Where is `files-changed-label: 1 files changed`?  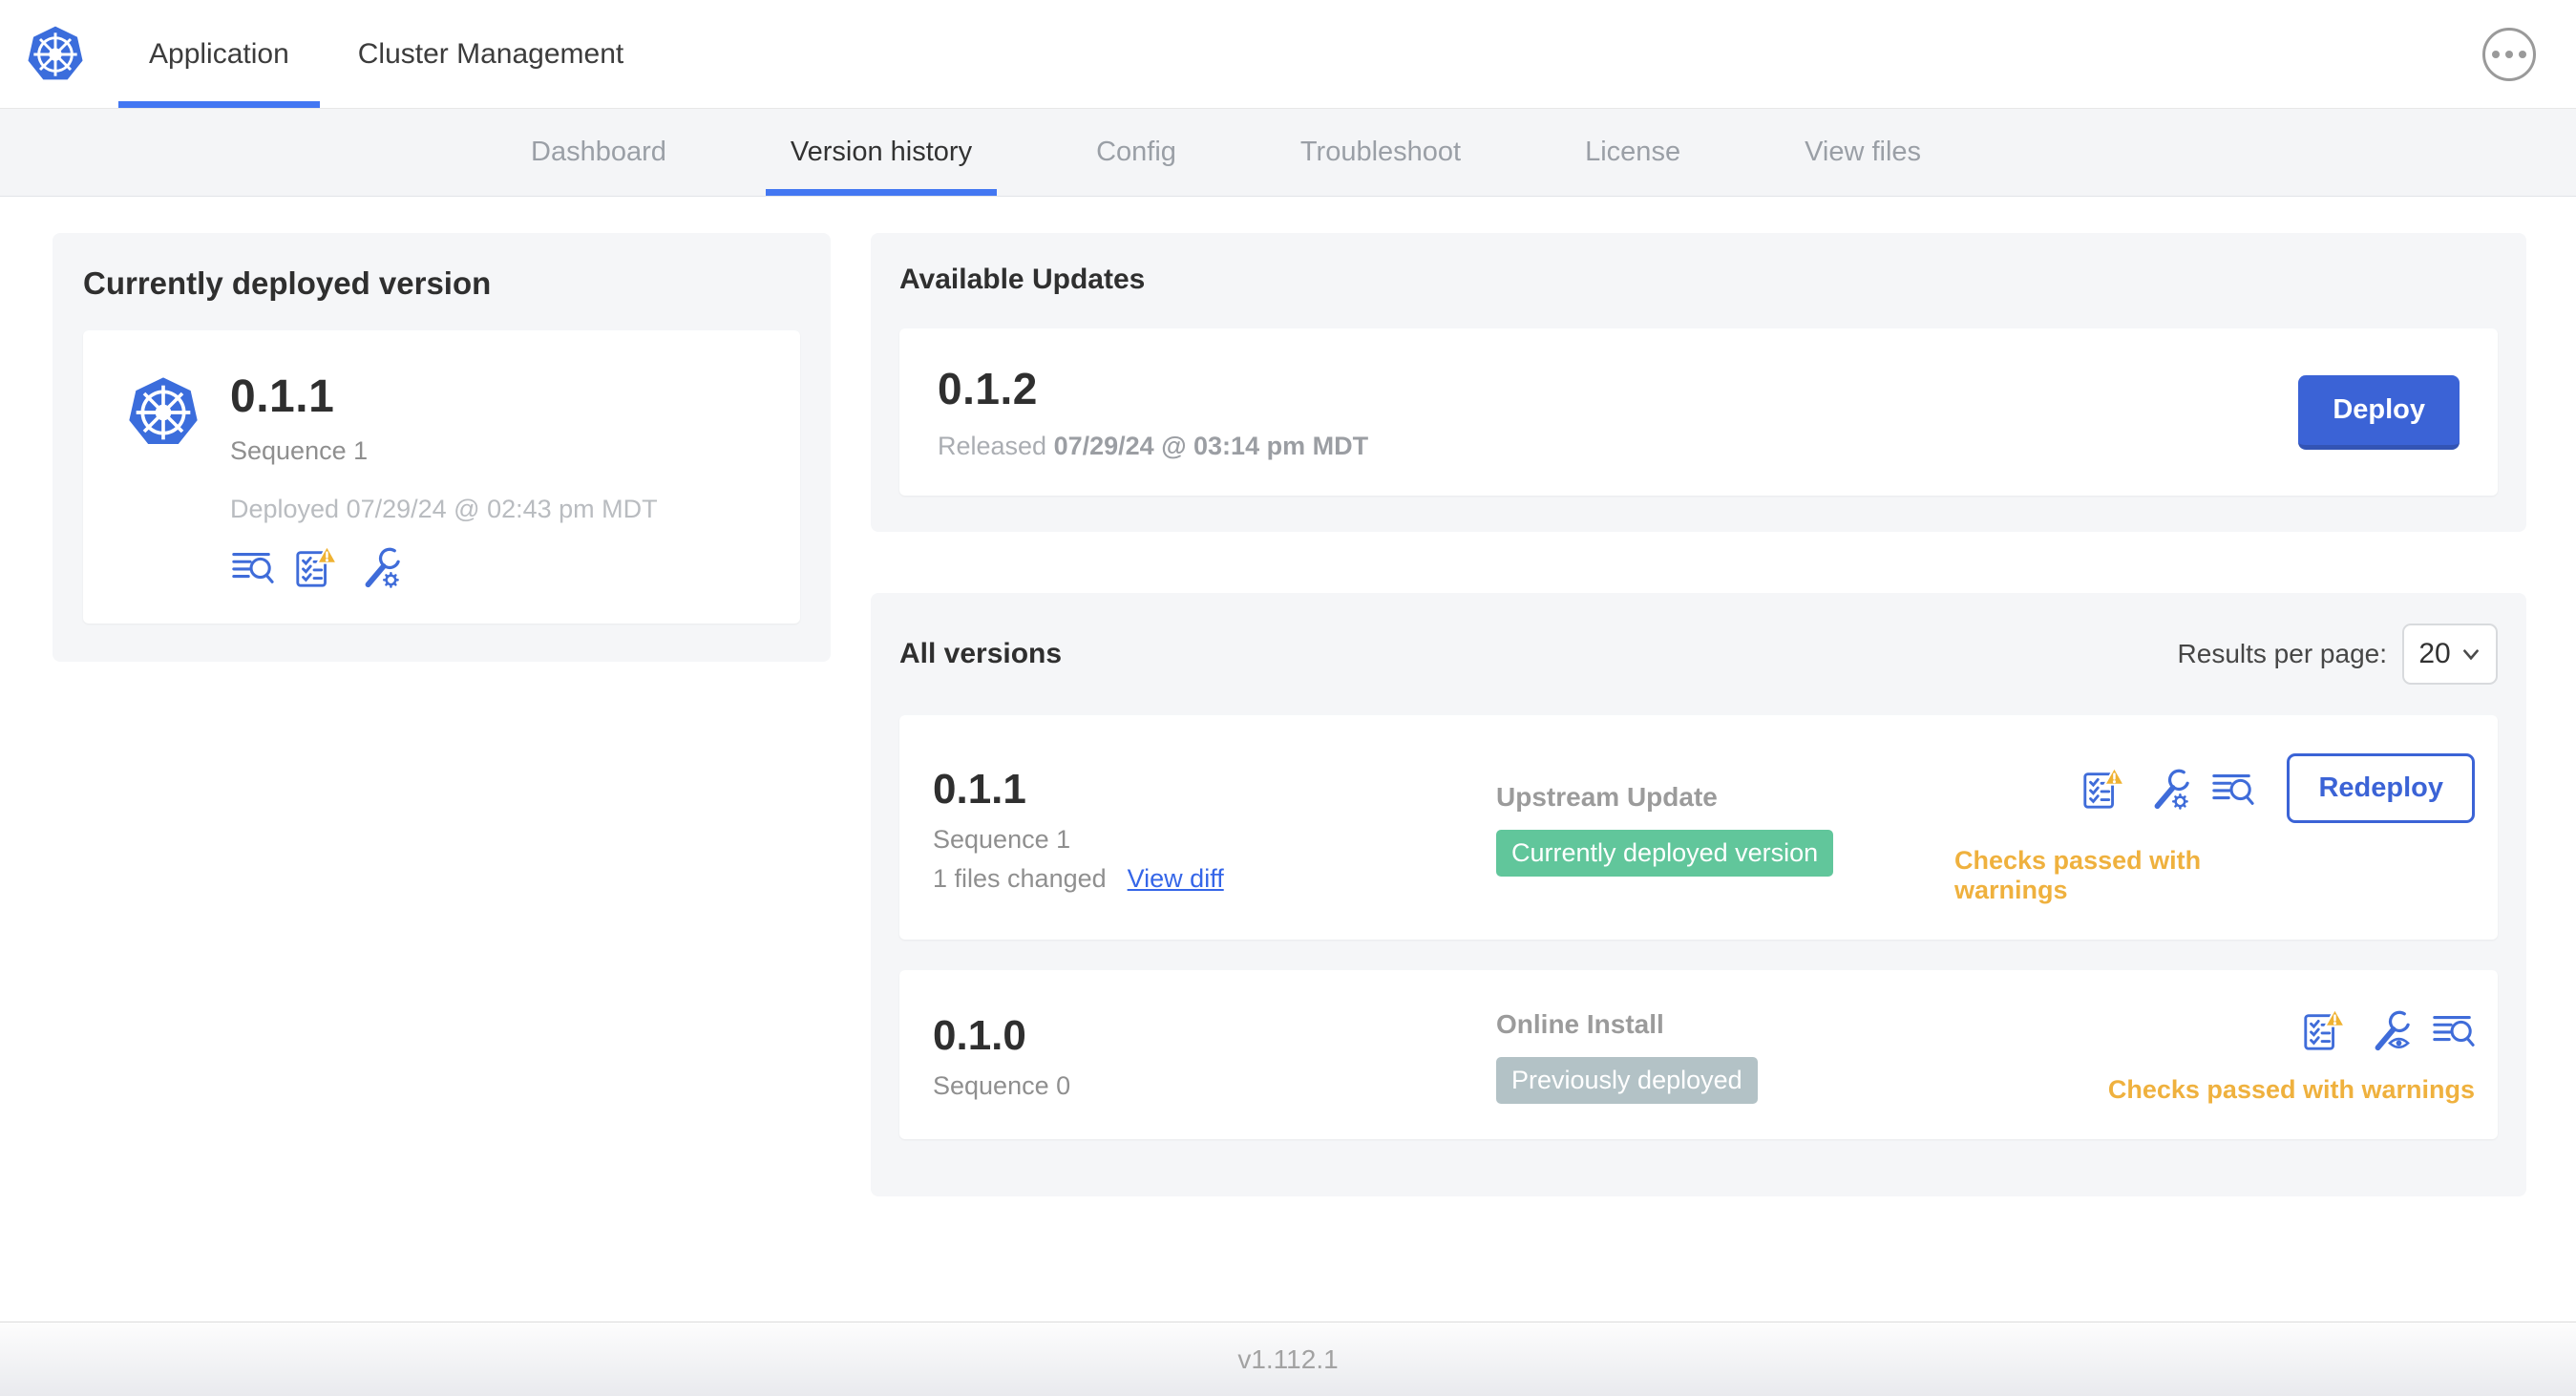
files-changed-label: 1 files changed is located at coordinates (1020, 878).